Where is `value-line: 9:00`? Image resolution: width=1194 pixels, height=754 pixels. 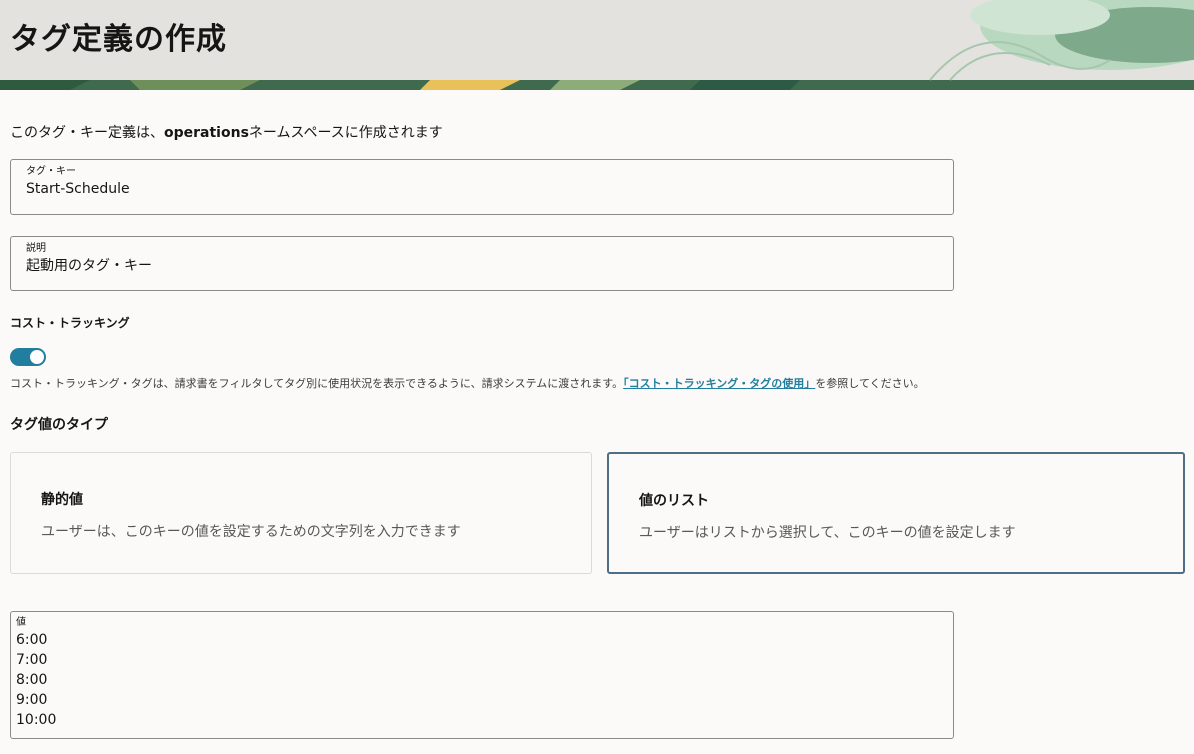 value-line: 9:00 is located at coordinates (32, 700).